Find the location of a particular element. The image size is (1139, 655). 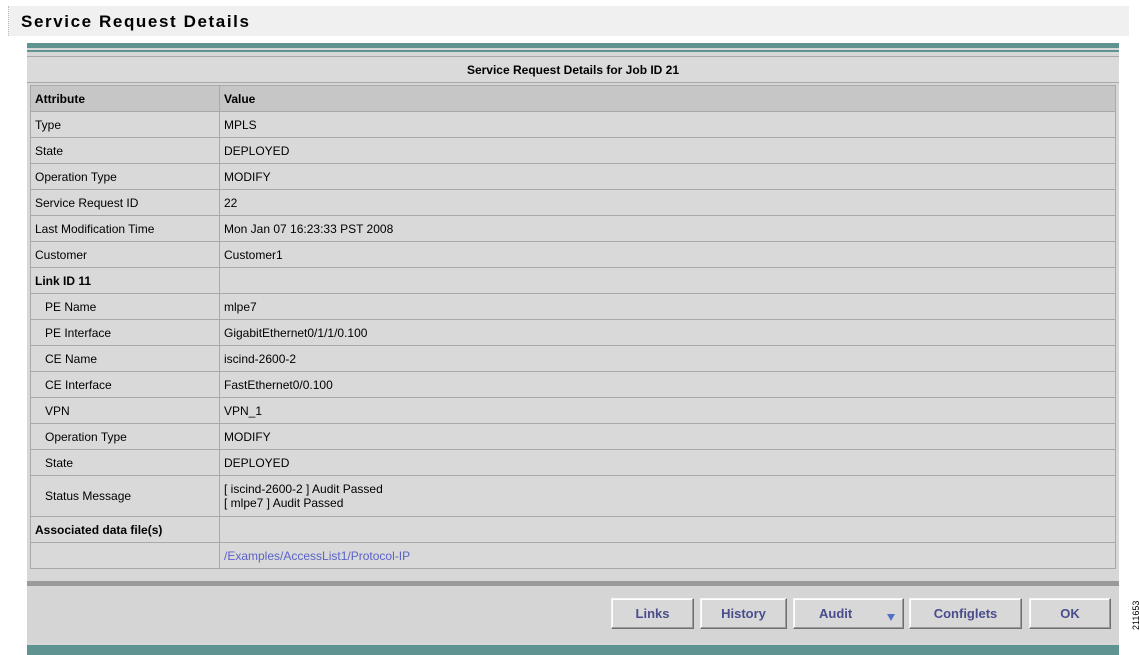

data-file-link: /Examples/AccessList1/Protocol-IP is located at coordinates (317, 556).